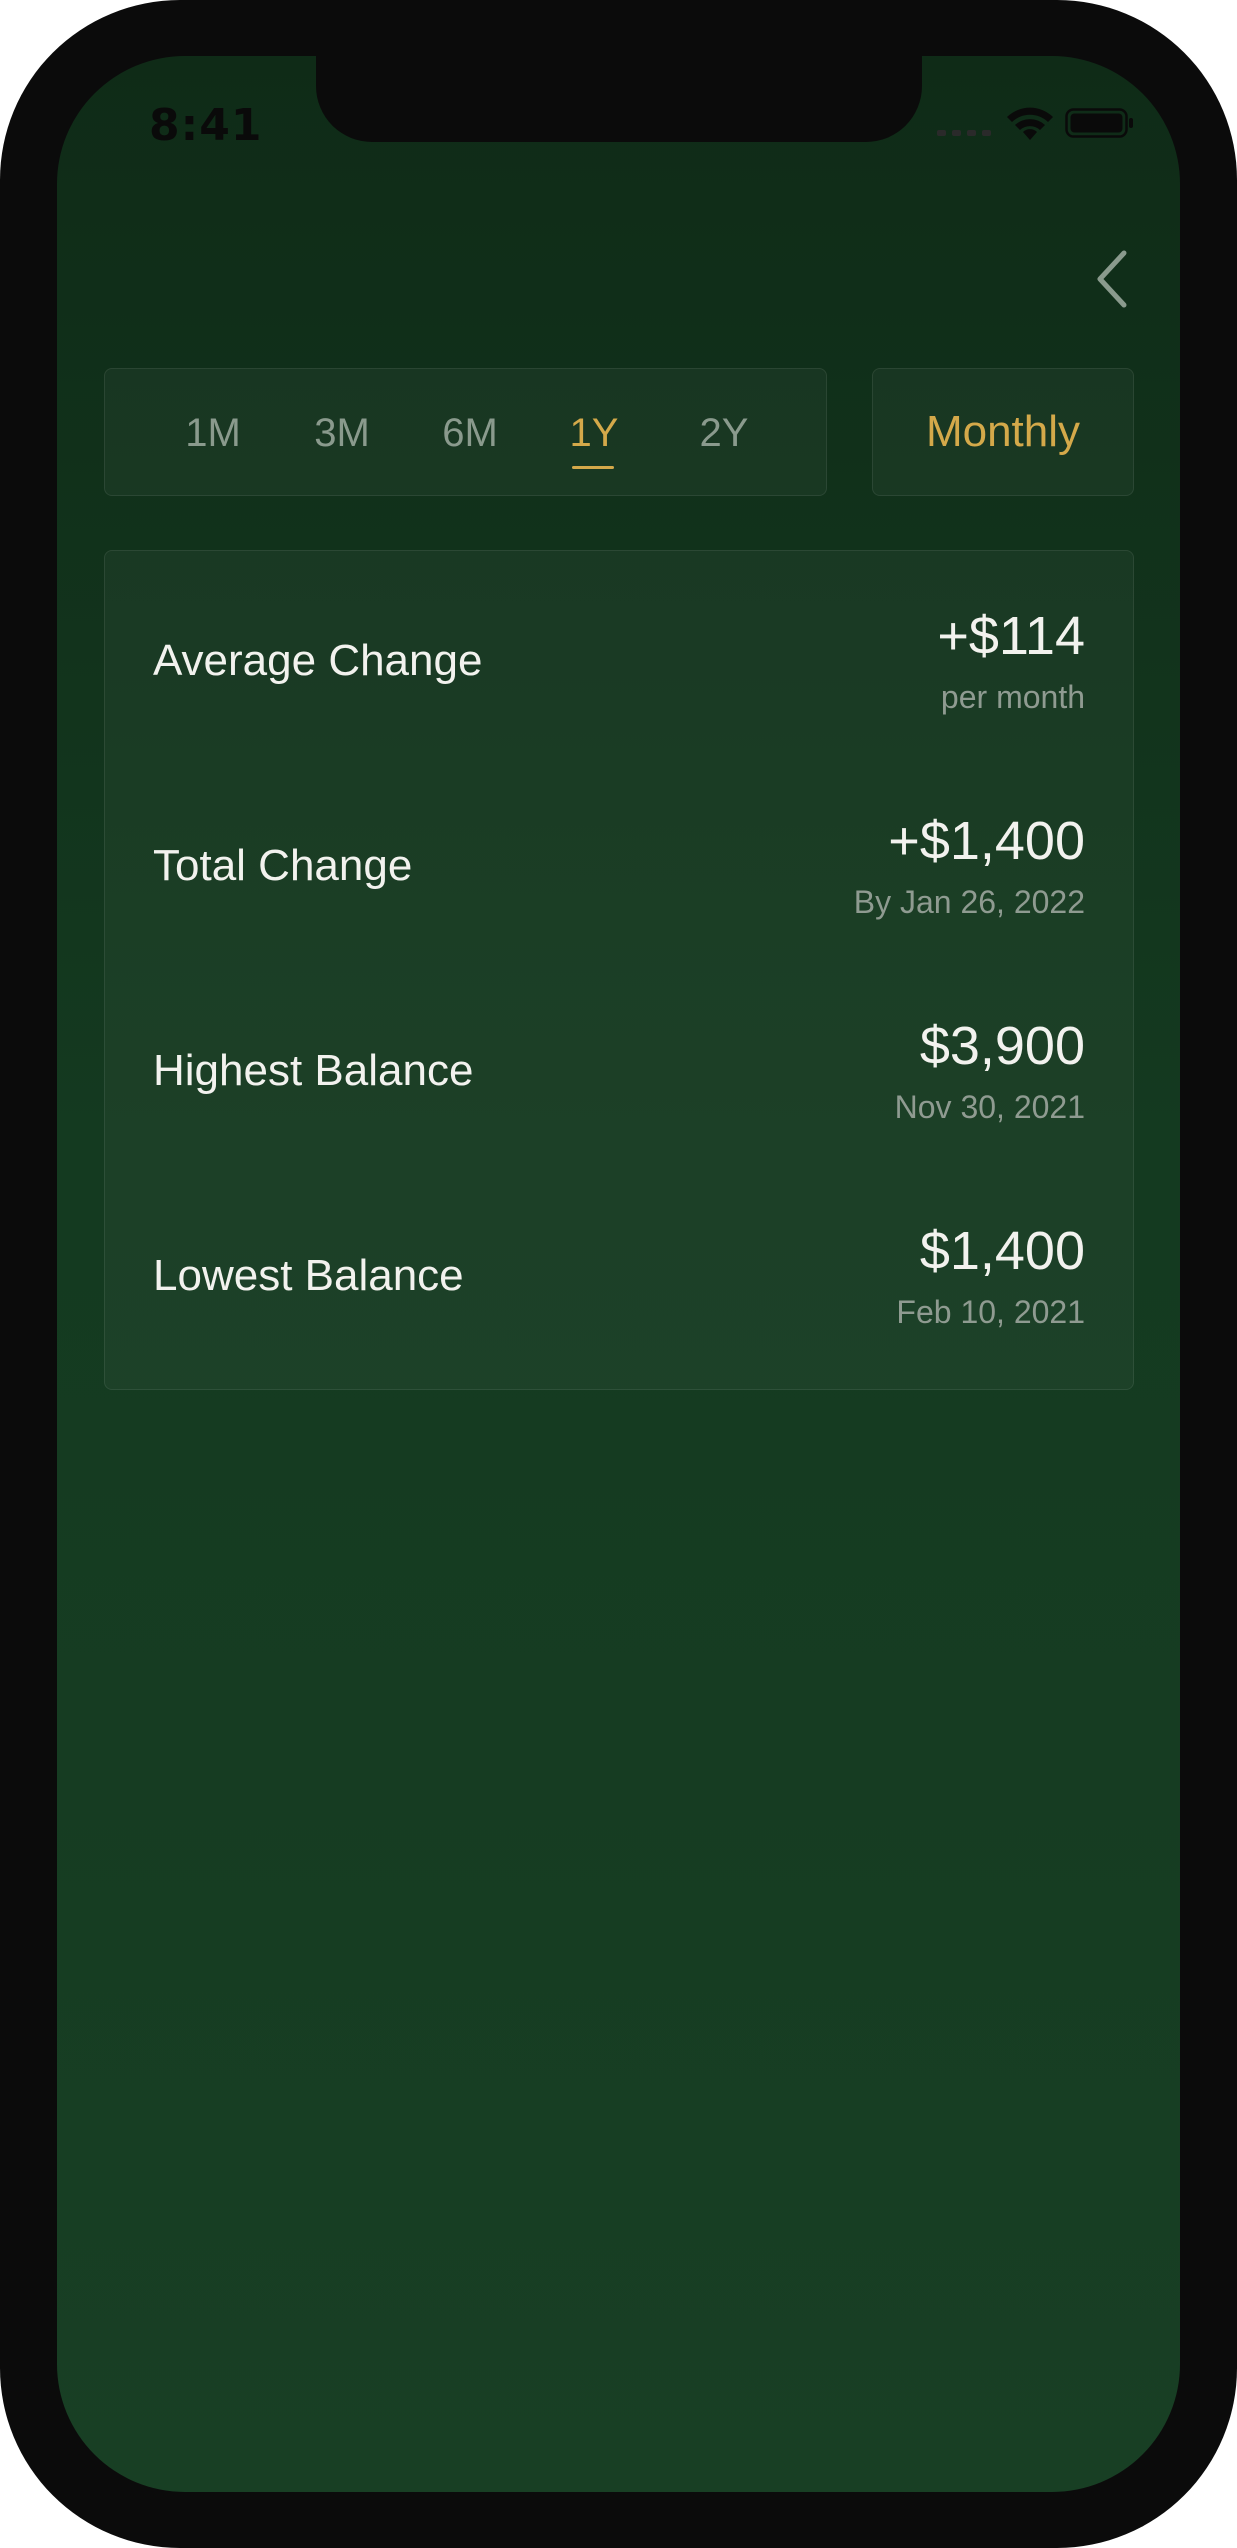 Image resolution: width=1237 pixels, height=2548 pixels. I want to click on stat-subtext: Feb 10, 2021, so click(990, 1312).